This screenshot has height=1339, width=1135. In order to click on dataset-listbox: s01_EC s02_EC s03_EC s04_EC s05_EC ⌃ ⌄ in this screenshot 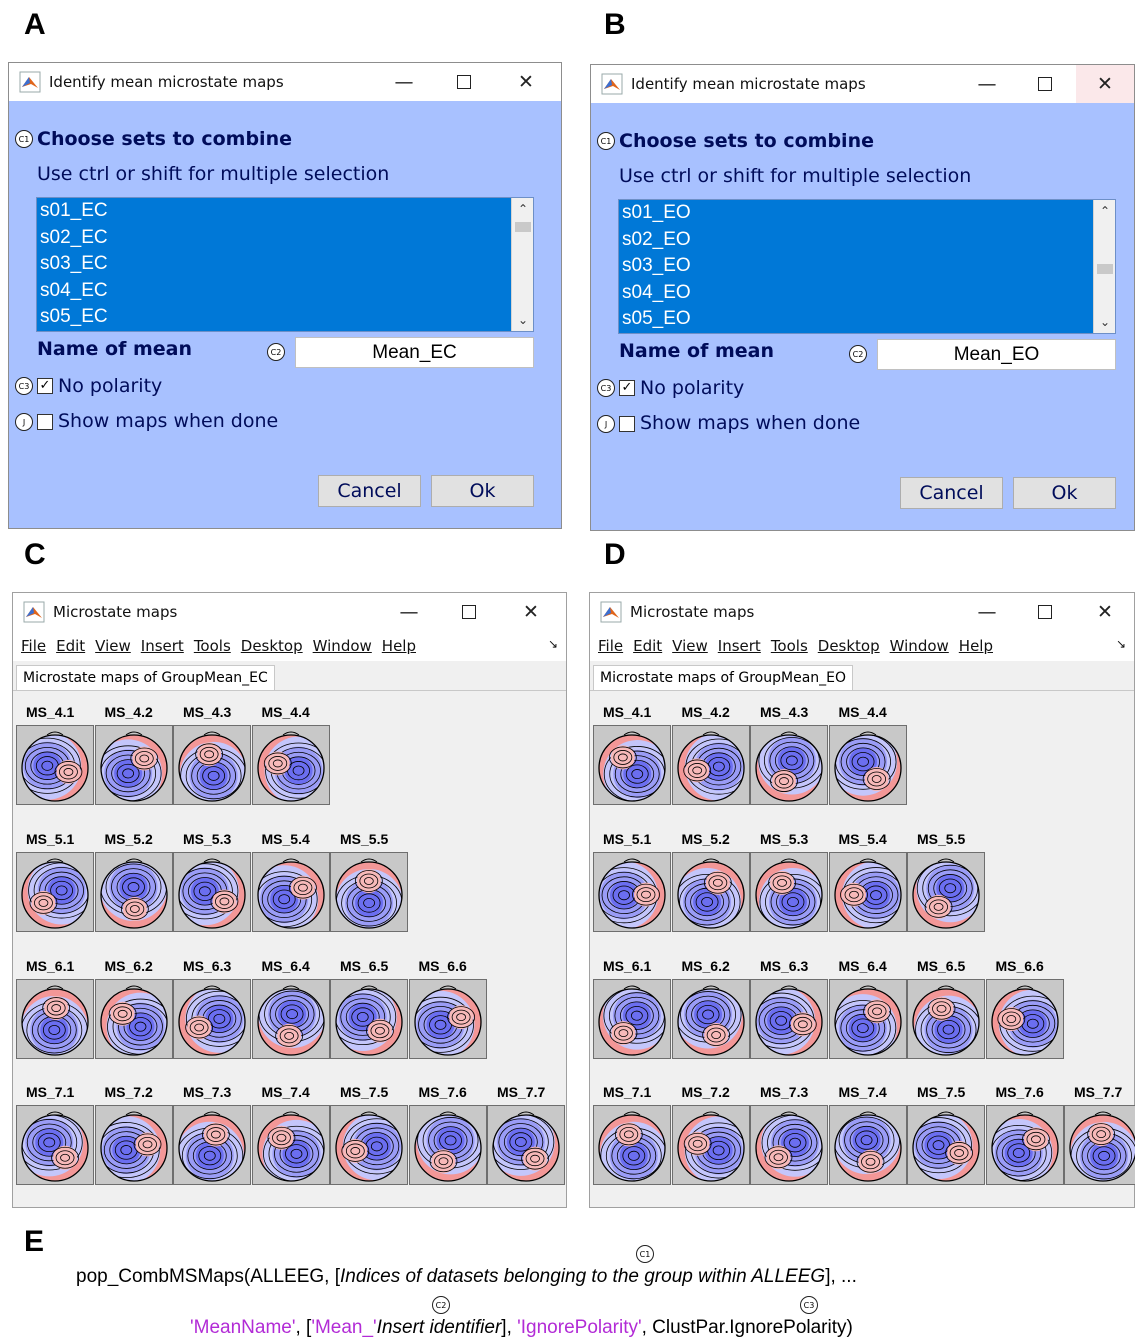, I will do `click(285, 264)`.